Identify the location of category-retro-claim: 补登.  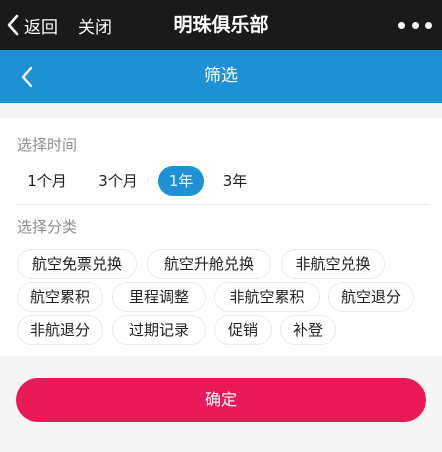
(308, 330).